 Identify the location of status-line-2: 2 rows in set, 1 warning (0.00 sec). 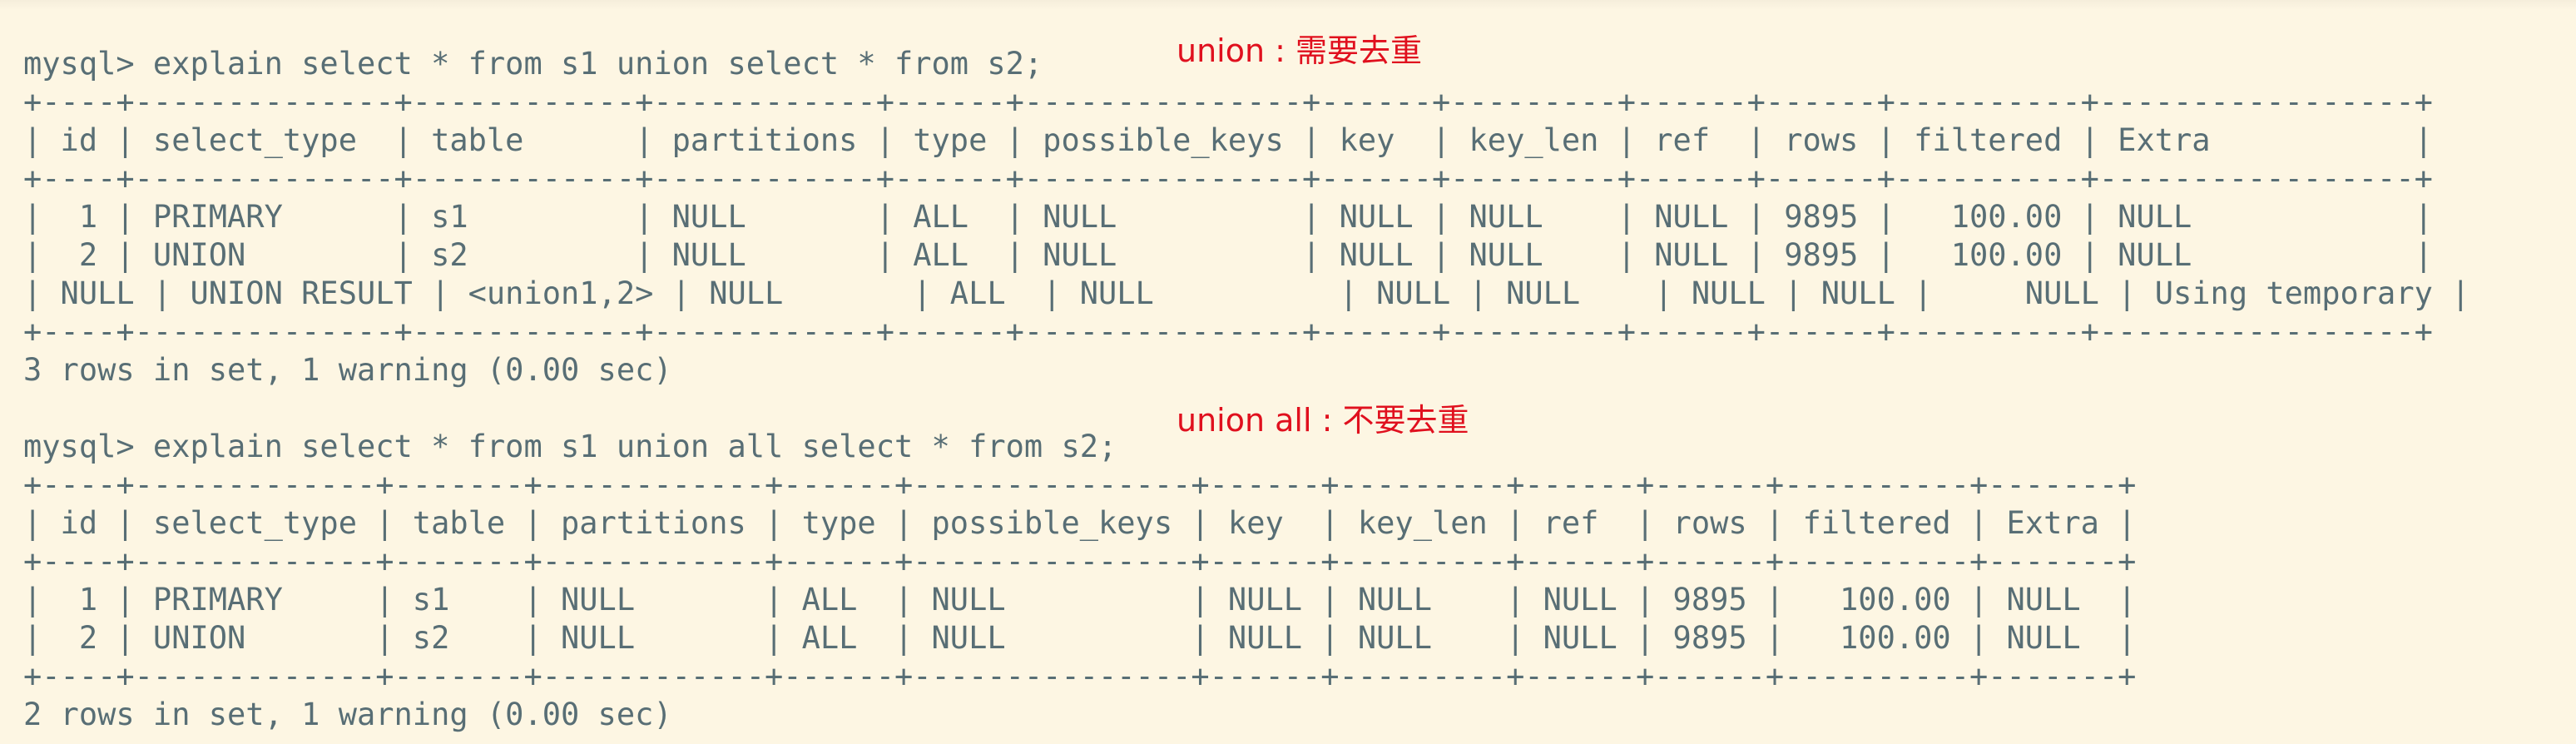
(348, 715).